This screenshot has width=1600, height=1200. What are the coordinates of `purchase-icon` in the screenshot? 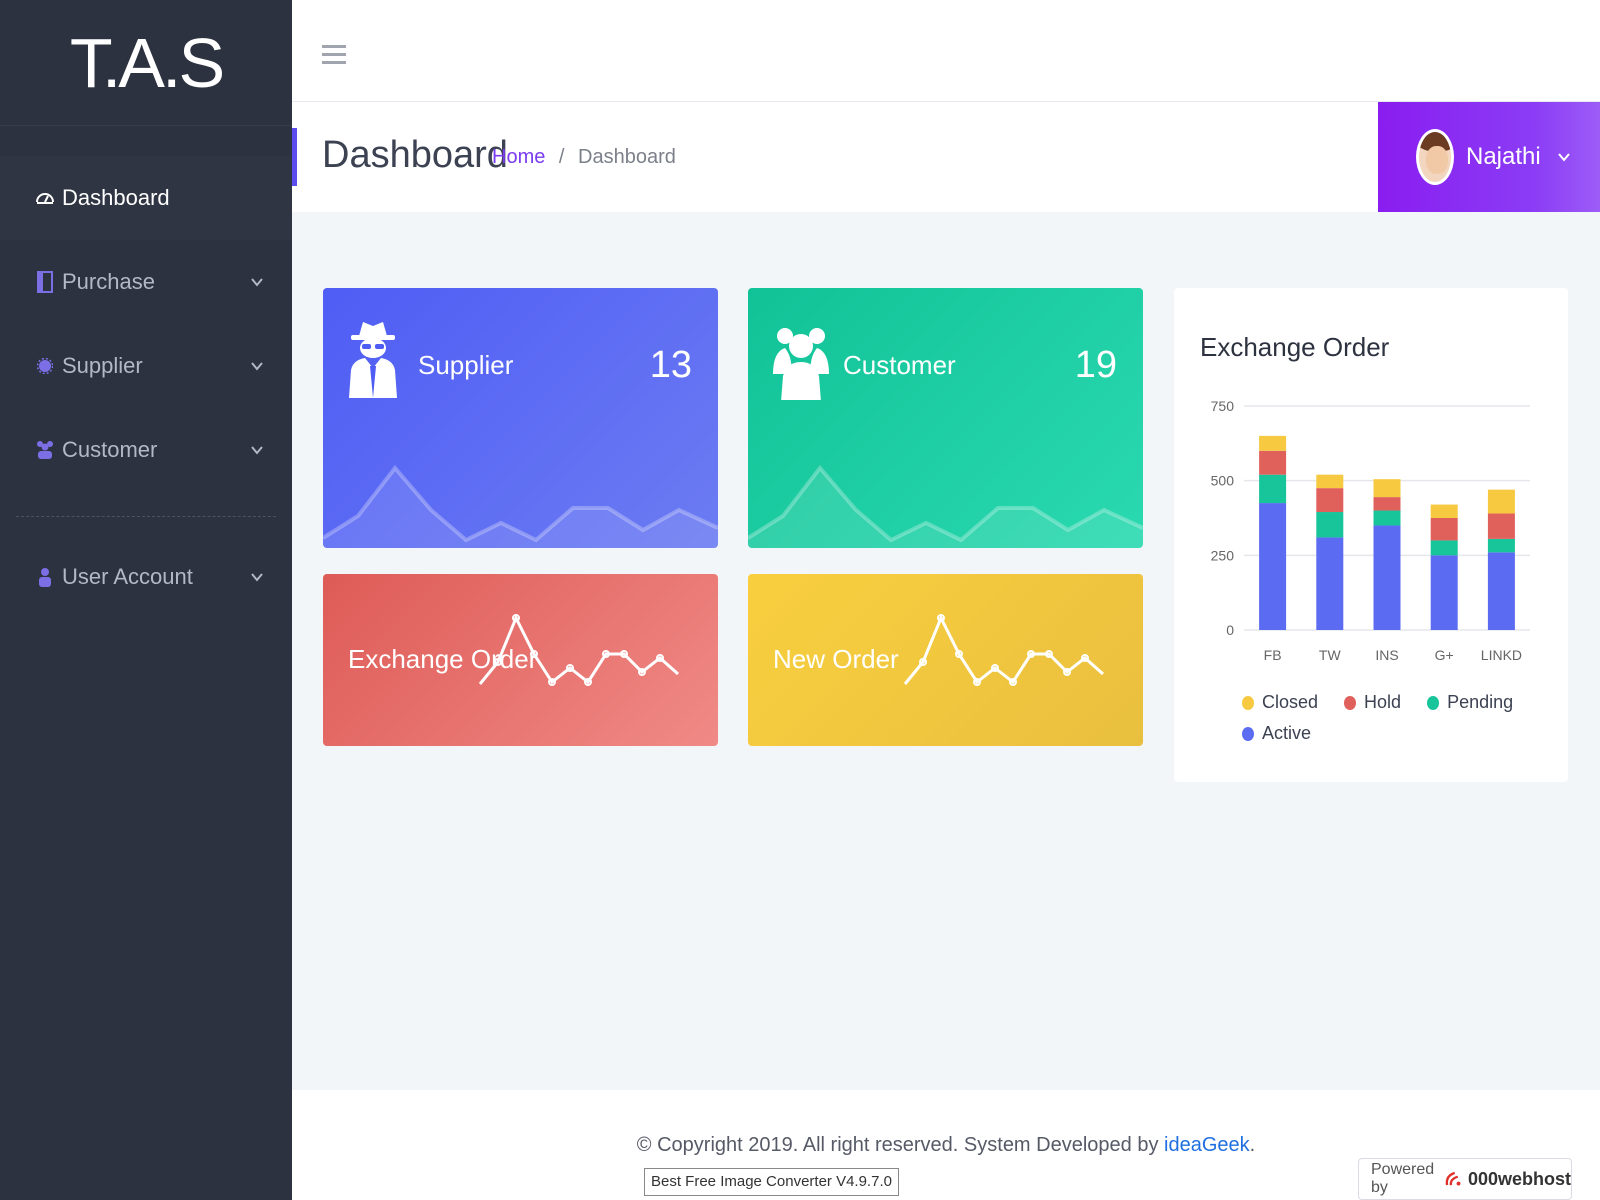 It's located at (45, 282).